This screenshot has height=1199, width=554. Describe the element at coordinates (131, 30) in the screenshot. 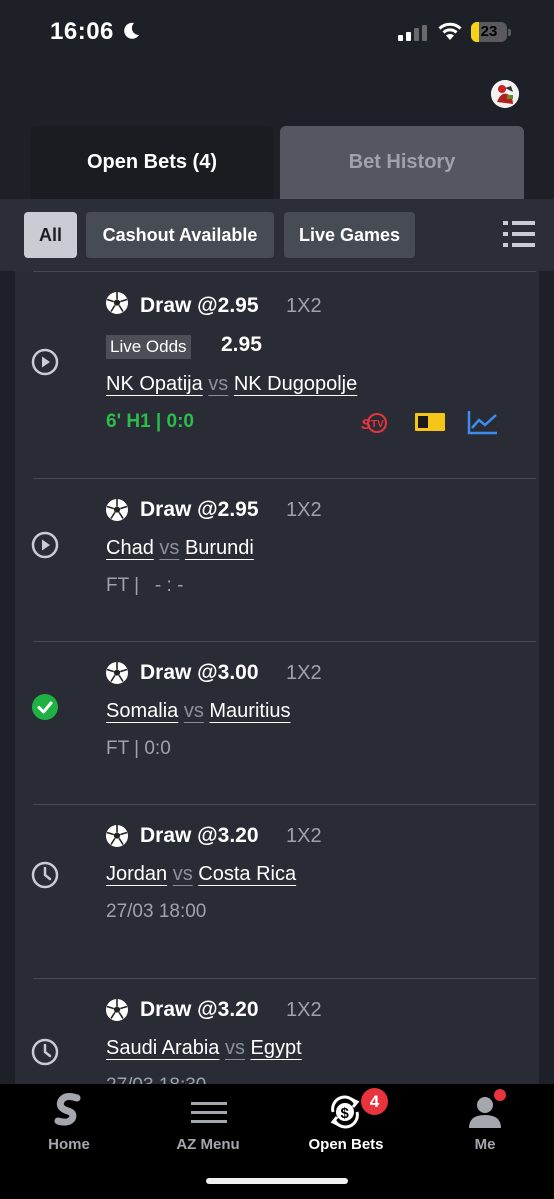

I see `moon-icon` at that location.